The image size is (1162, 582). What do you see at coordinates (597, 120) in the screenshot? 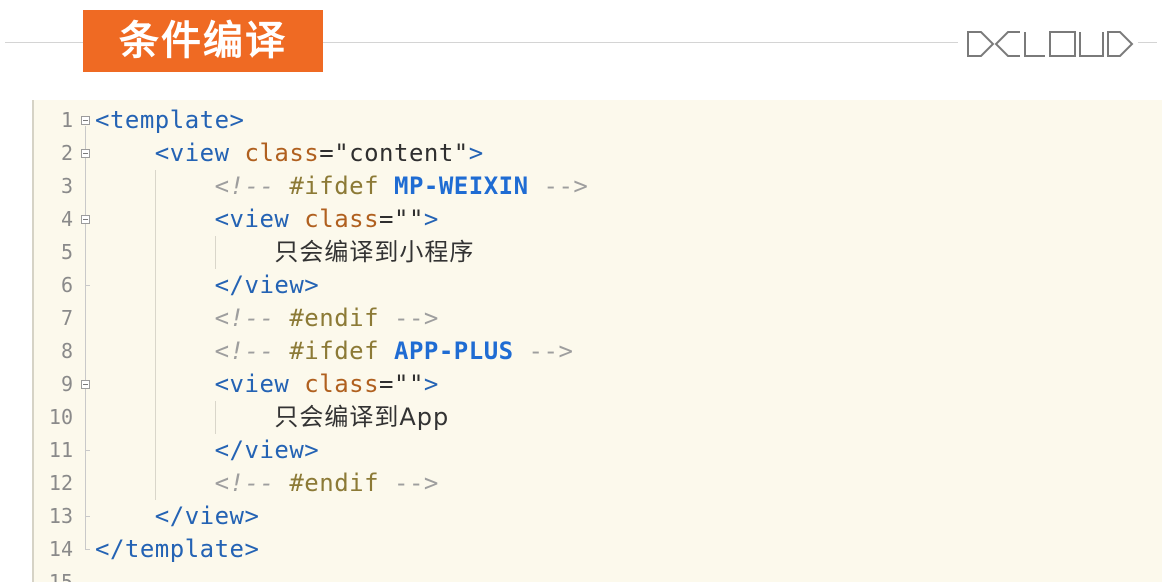
I see `code-line: 1 <template>` at bounding box center [597, 120].